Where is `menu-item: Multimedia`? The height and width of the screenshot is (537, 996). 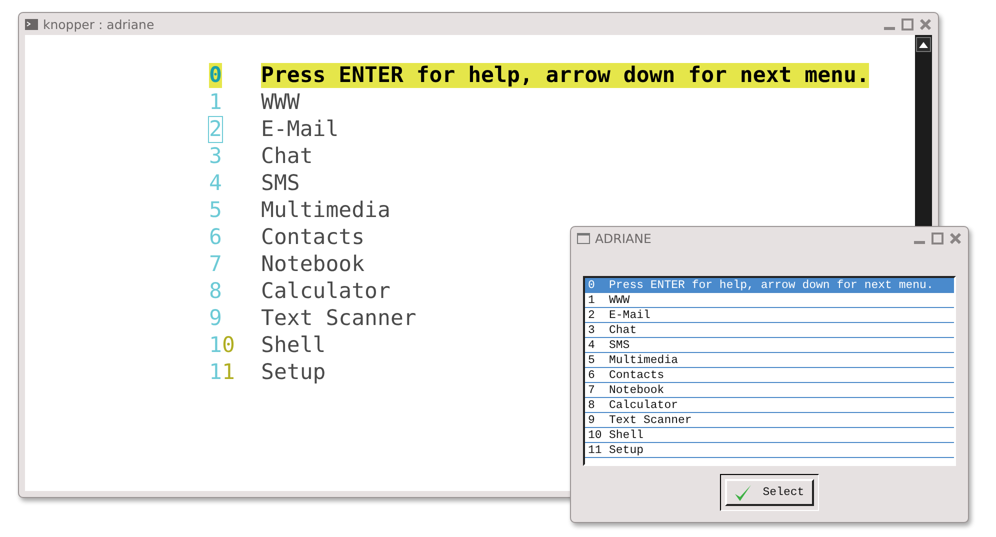 menu-item: Multimedia is located at coordinates (325, 210).